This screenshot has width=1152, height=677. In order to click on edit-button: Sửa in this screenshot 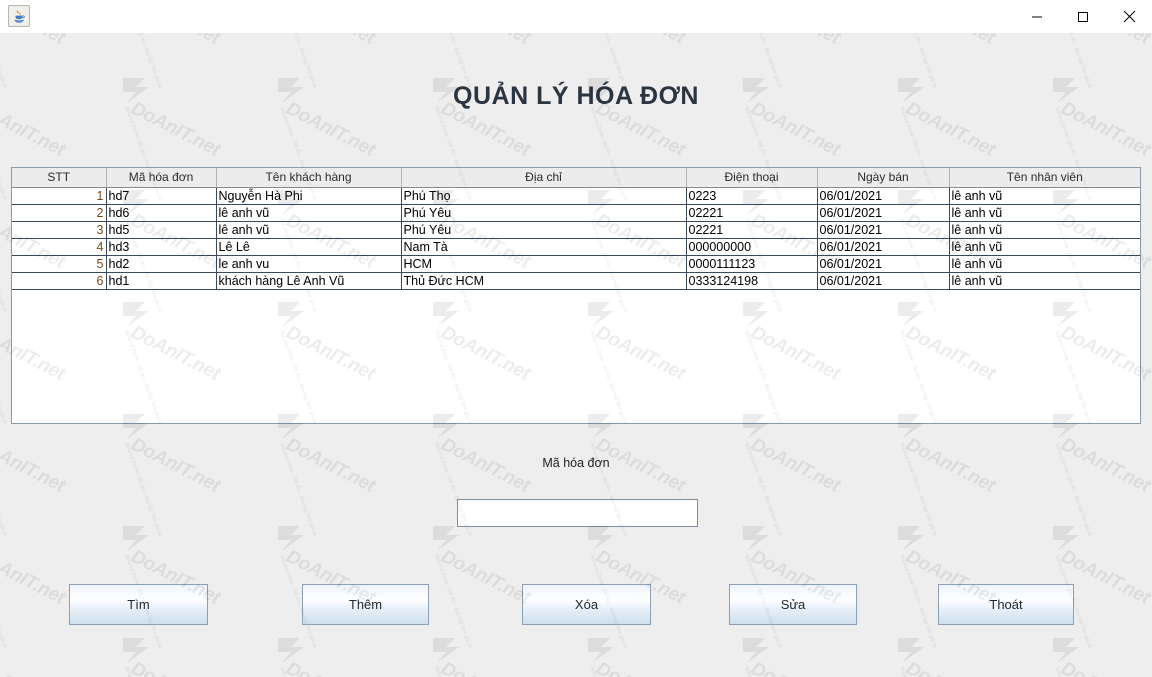, I will do `click(793, 604)`.